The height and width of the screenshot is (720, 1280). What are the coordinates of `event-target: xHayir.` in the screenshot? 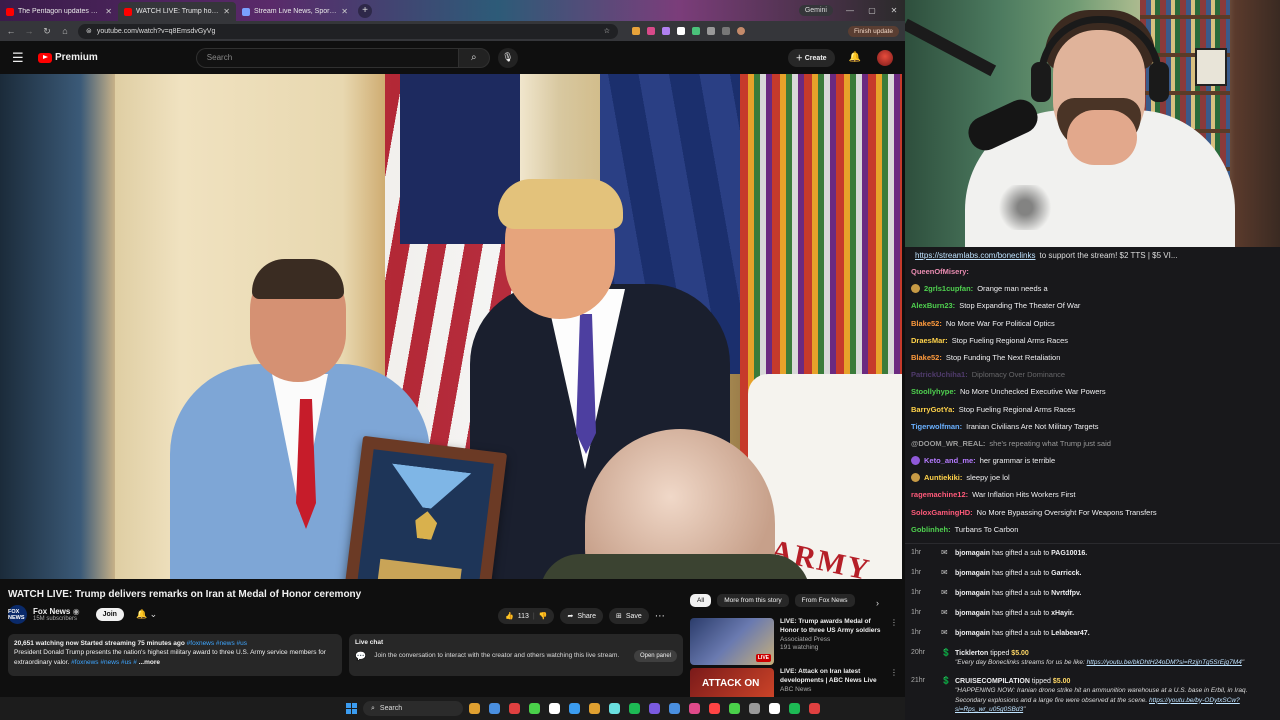 It's located at (1062, 613).